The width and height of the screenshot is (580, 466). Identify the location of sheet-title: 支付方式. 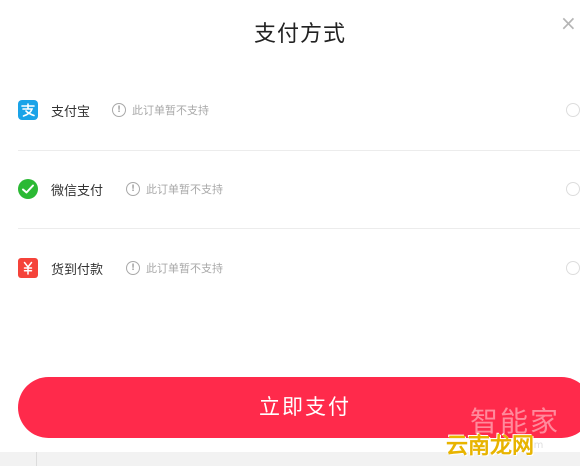
(299, 34).